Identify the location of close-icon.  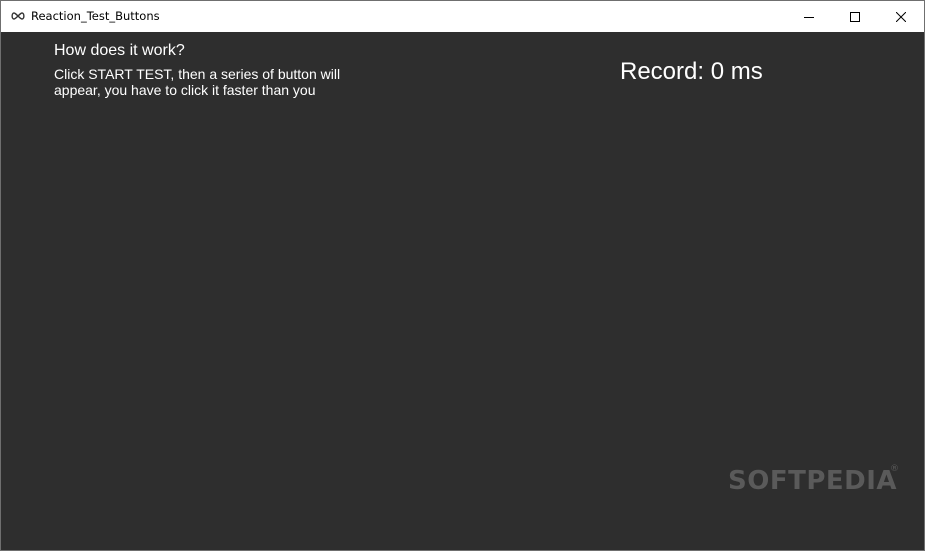
(901, 16).